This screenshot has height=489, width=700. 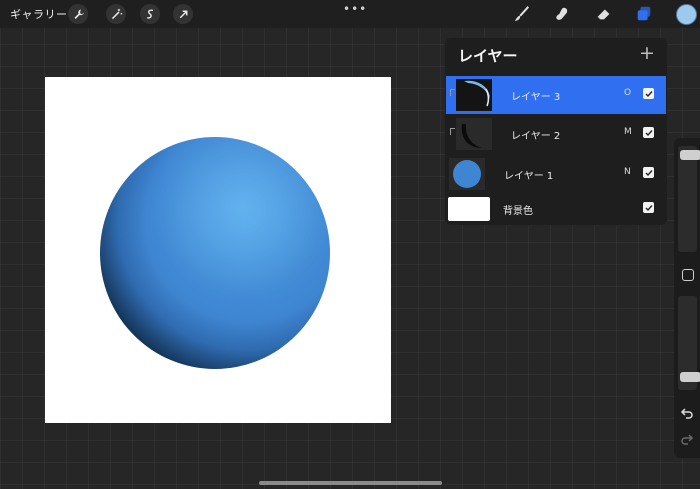 I want to click on layer-row-1: レイヤー 1 N, so click(x=556, y=174).